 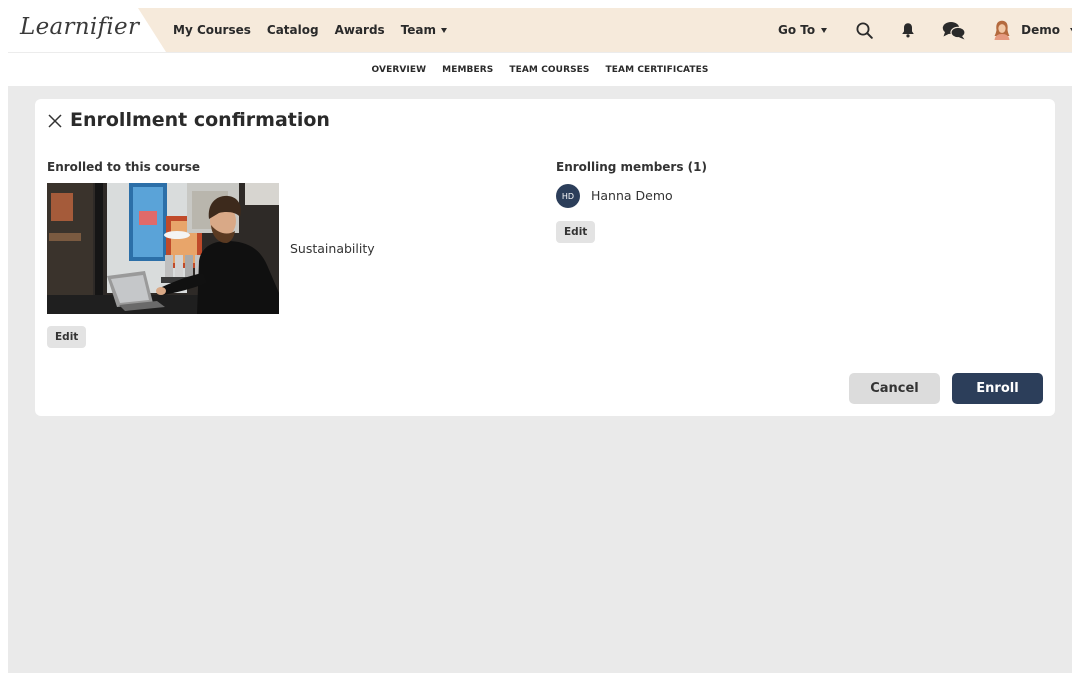 I want to click on nav-awards-label: Awards, so click(x=359, y=30).